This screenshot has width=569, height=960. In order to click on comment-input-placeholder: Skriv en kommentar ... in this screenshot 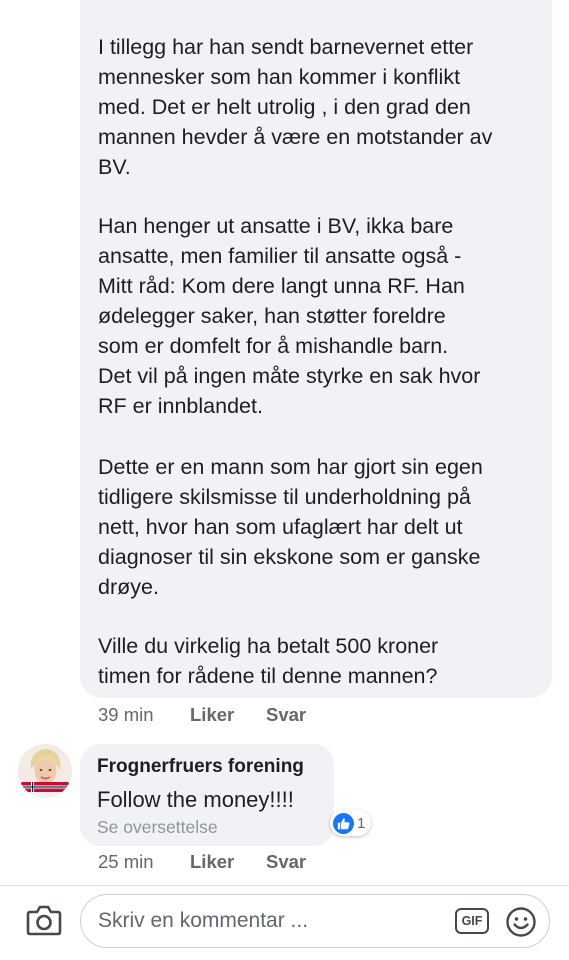, I will do `click(203, 920)`.